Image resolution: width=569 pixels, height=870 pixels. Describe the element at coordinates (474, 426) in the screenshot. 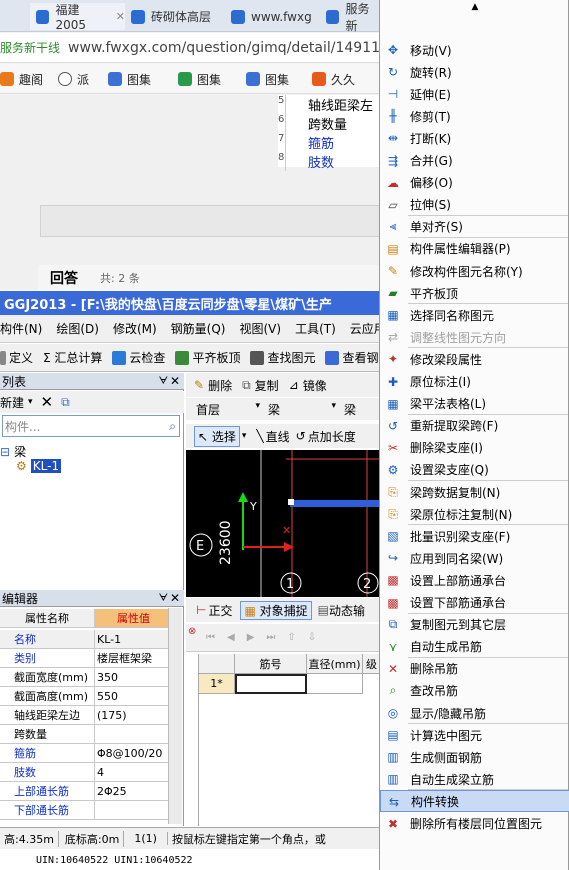

I see `menu-item: ↺ 重新提取梁跨(F)` at that location.